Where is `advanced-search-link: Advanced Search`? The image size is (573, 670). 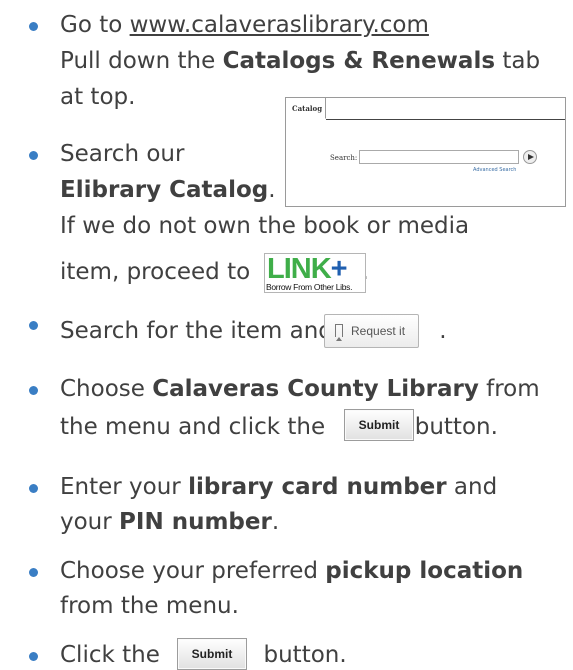
advanced-search-link: Advanced Search is located at coordinates (494, 170).